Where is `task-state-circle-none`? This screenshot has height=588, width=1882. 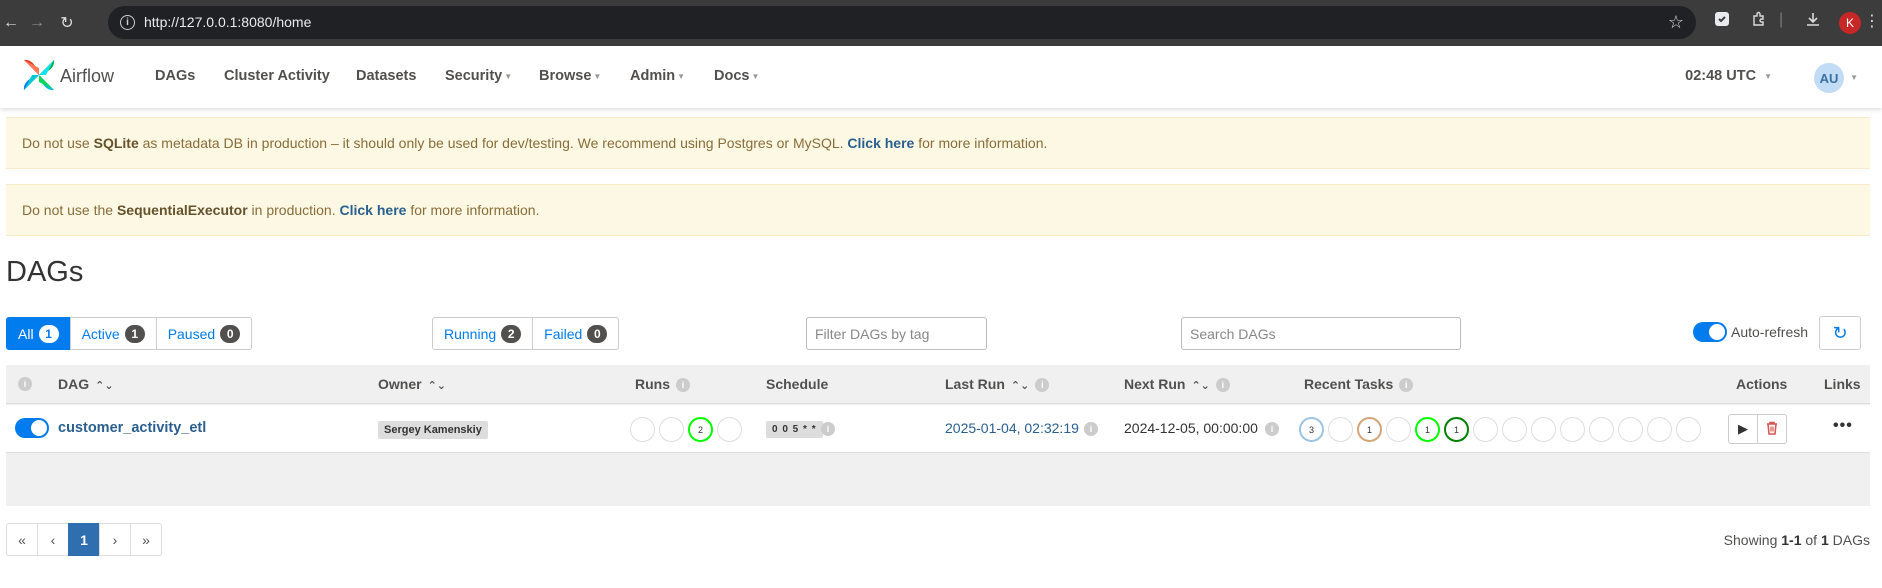
task-state-circle-none is located at coordinates (1688, 429).